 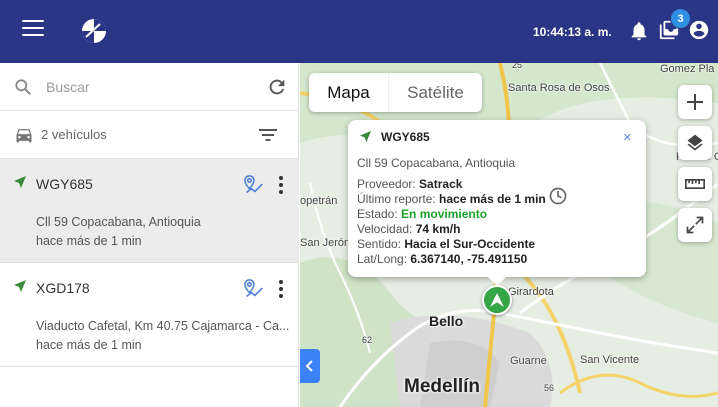 What do you see at coordinates (63, 288) in the screenshot?
I see `vehicle-plate: XGD178` at bounding box center [63, 288].